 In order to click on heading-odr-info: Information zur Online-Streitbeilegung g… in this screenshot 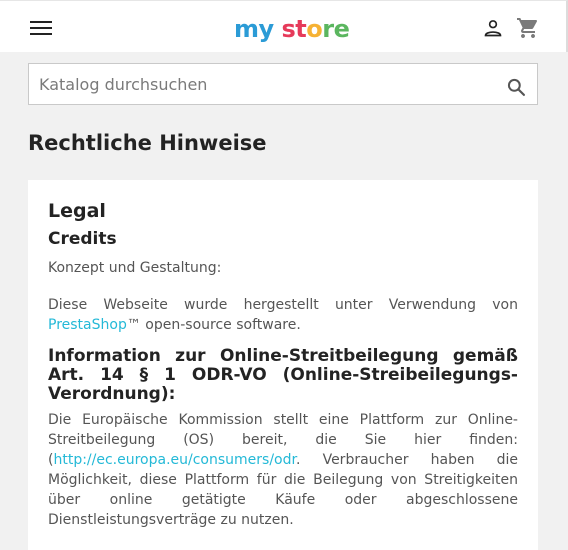, I will do `click(283, 375)`.